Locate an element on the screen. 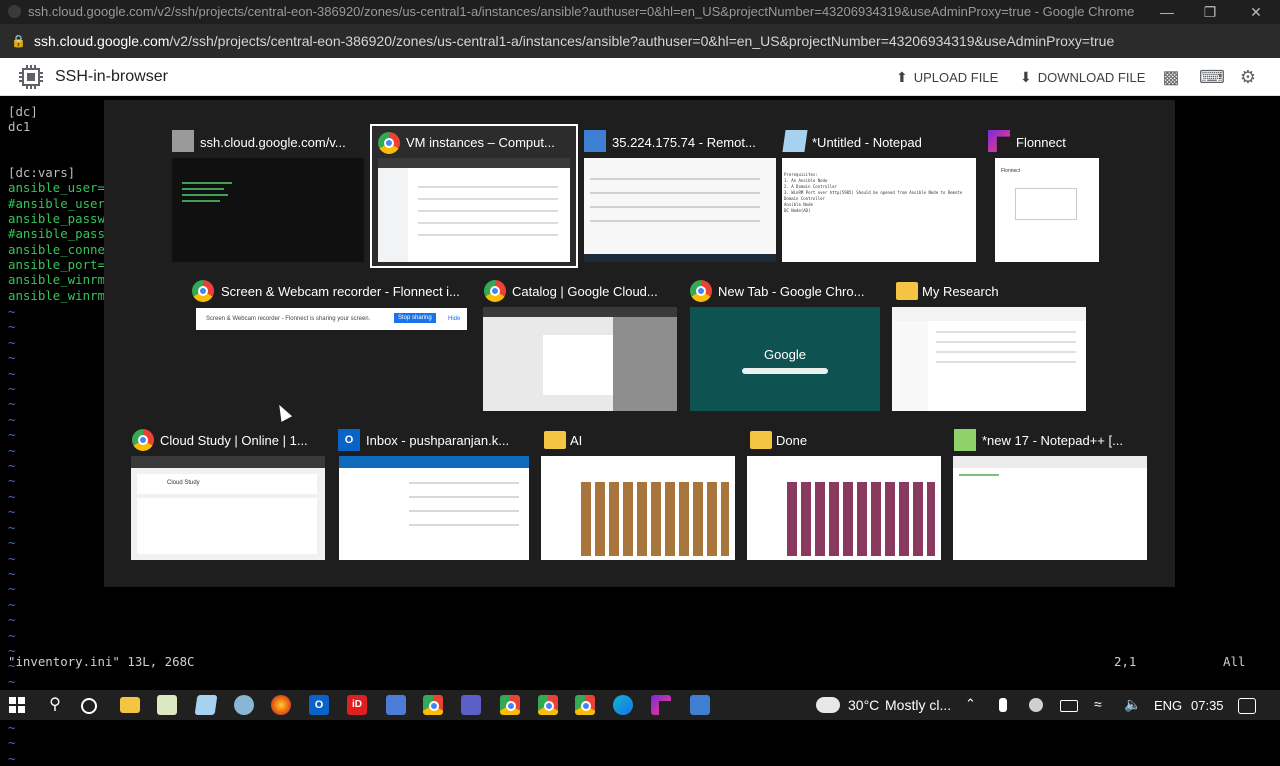 The image size is (1280, 766). switcher-tile-flonnect: Flonnect Flonnect is located at coordinates (1044, 198).